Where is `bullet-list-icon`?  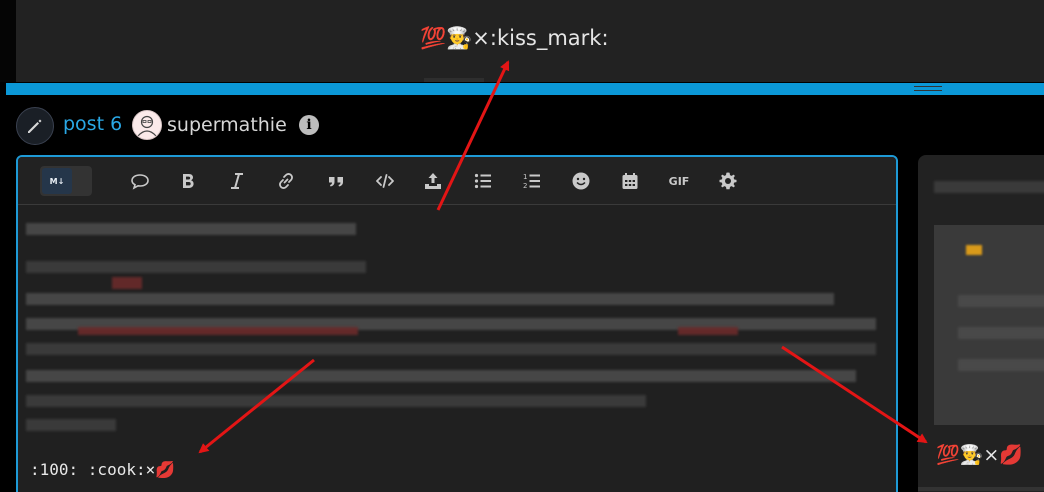
bullet-list-icon is located at coordinates (483, 181).